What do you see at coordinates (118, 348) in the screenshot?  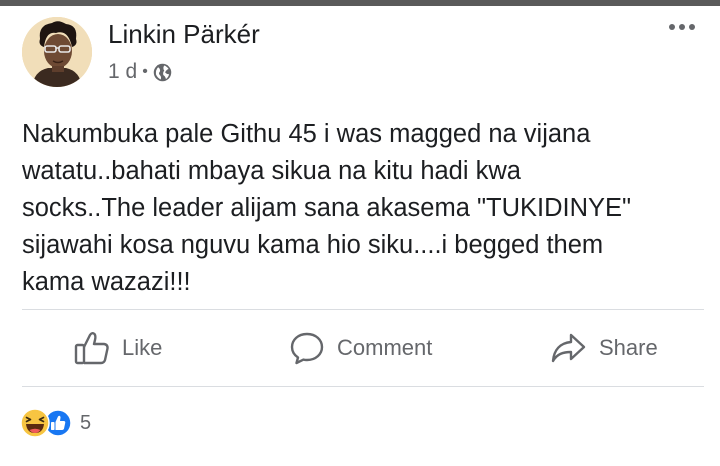 I see `like-button: Like` at bounding box center [118, 348].